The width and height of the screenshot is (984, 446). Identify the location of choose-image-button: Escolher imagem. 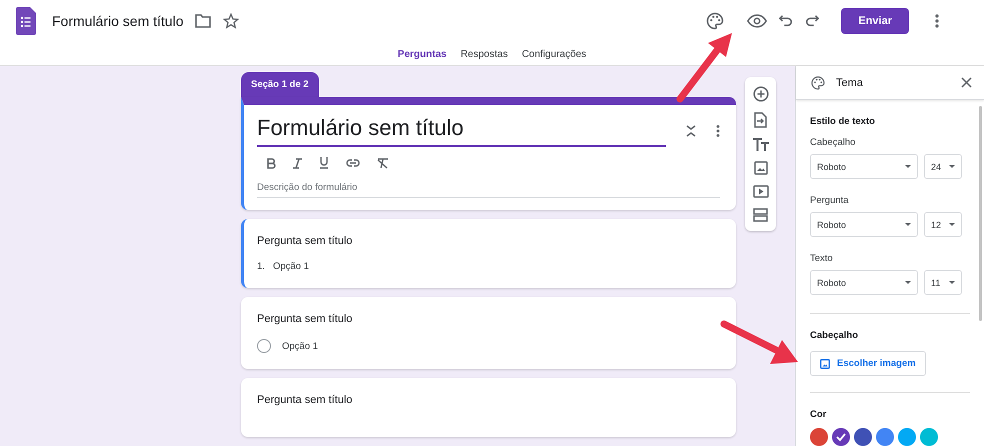
(868, 363).